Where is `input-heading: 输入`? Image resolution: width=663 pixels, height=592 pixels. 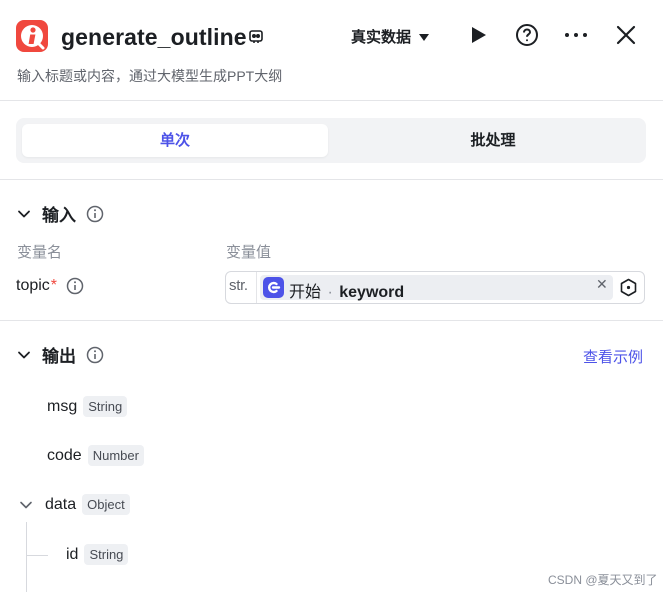 input-heading: 输入 is located at coordinates (59, 215).